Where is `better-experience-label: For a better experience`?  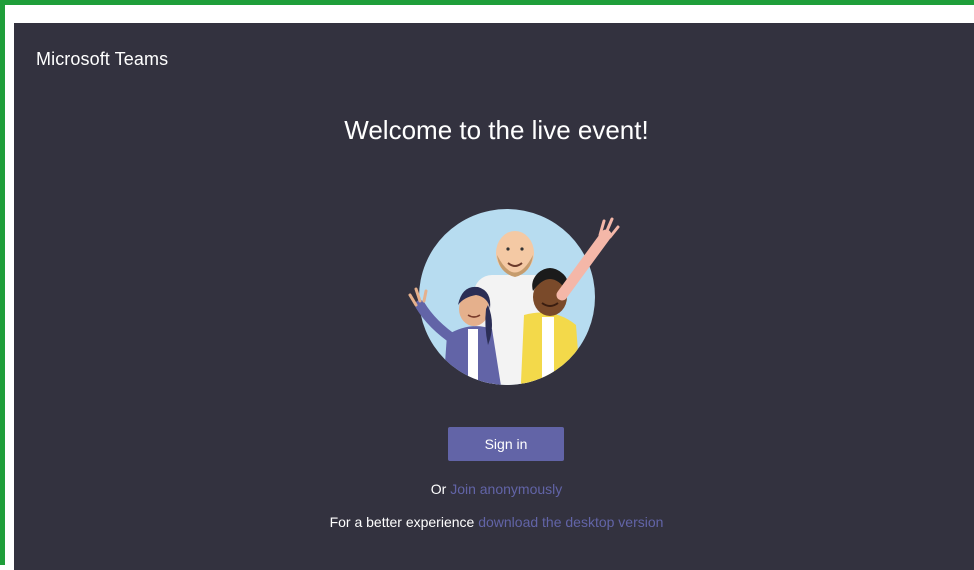 better-experience-label: For a better experience is located at coordinates (402, 522).